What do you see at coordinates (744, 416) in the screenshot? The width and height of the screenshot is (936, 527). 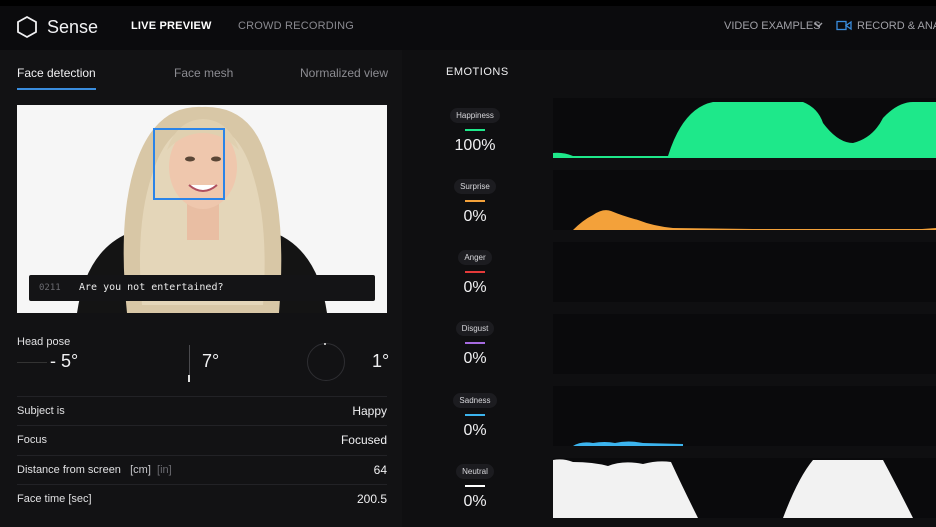 I see `sadness-timeline` at bounding box center [744, 416].